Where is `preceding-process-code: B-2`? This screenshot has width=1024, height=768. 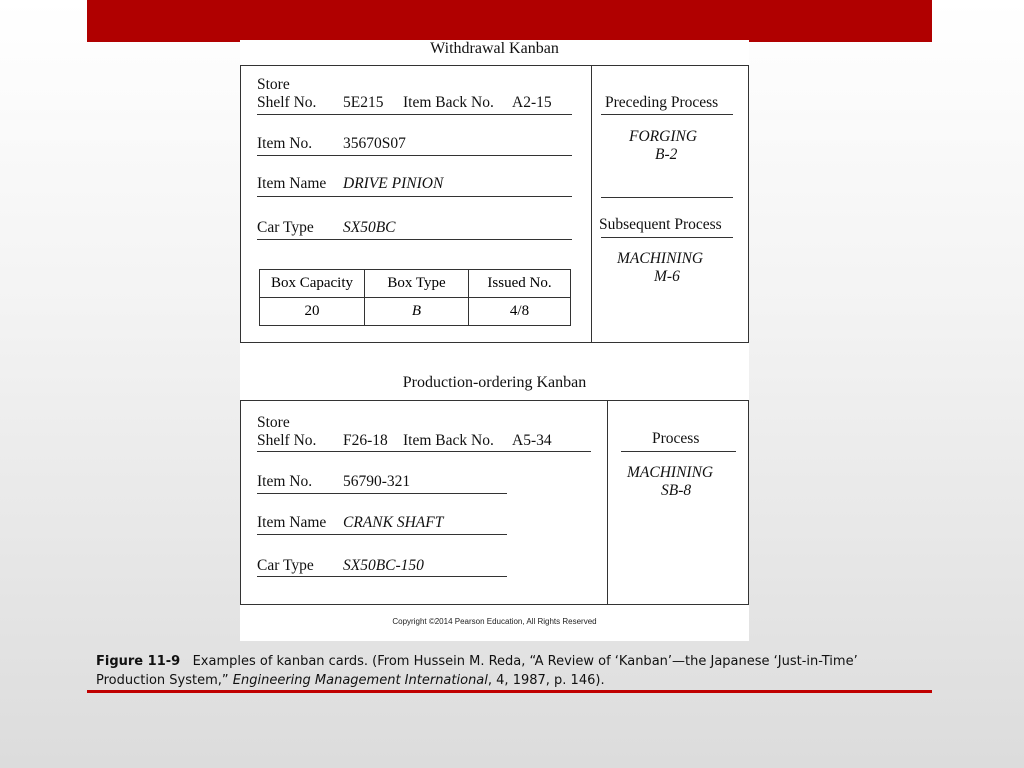 preceding-process-code: B-2 is located at coordinates (666, 154).